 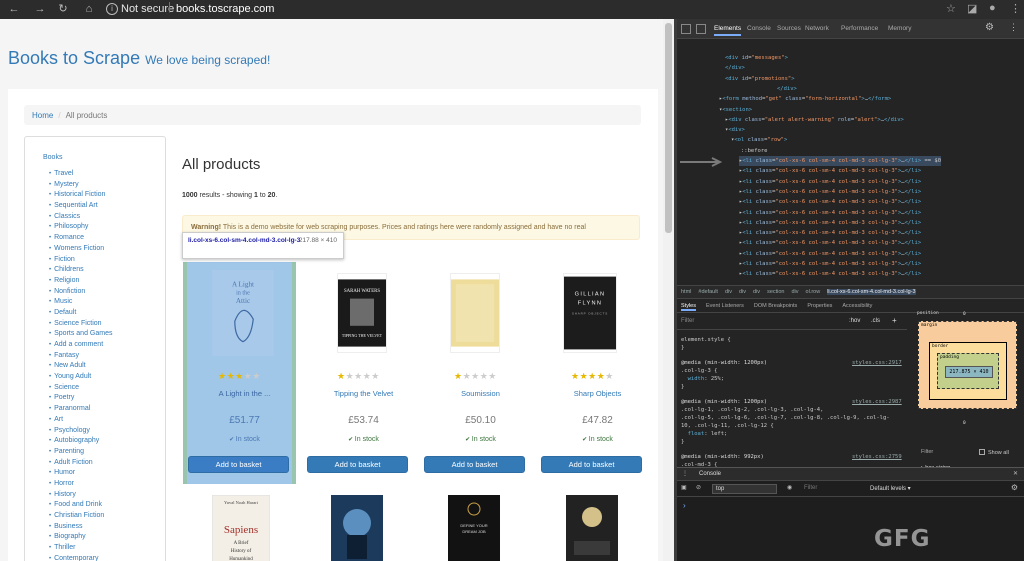 I want to click on sidebar-category: Autobiography, so click(x=80, y=441).